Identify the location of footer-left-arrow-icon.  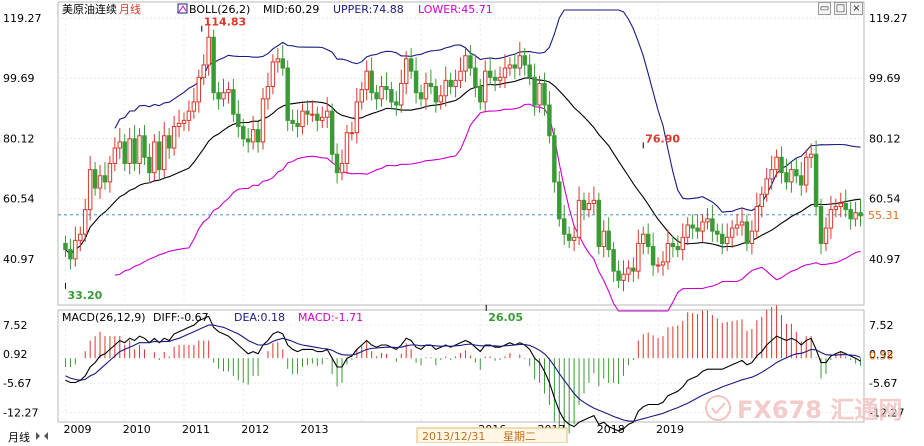
(46, 436).